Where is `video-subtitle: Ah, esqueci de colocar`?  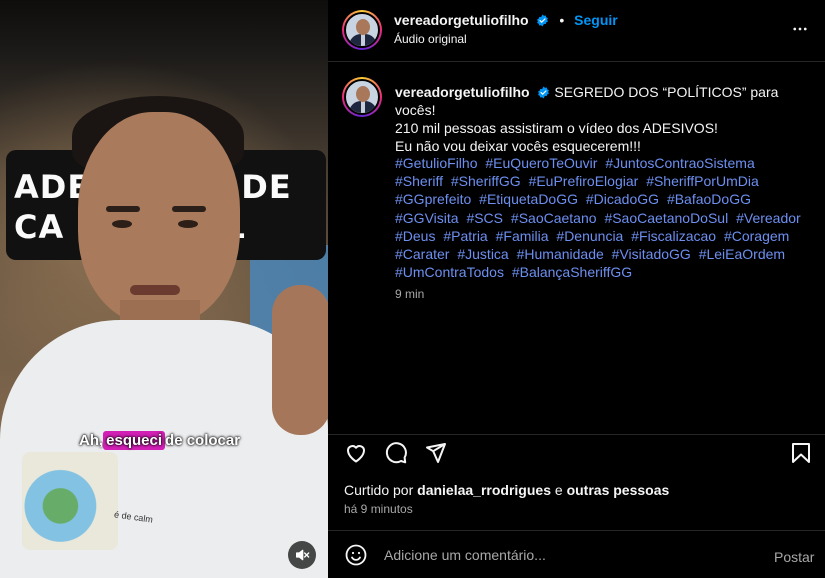 video-subtitle: Ah, esqueci de colocar is located at coordinates (160, 440).